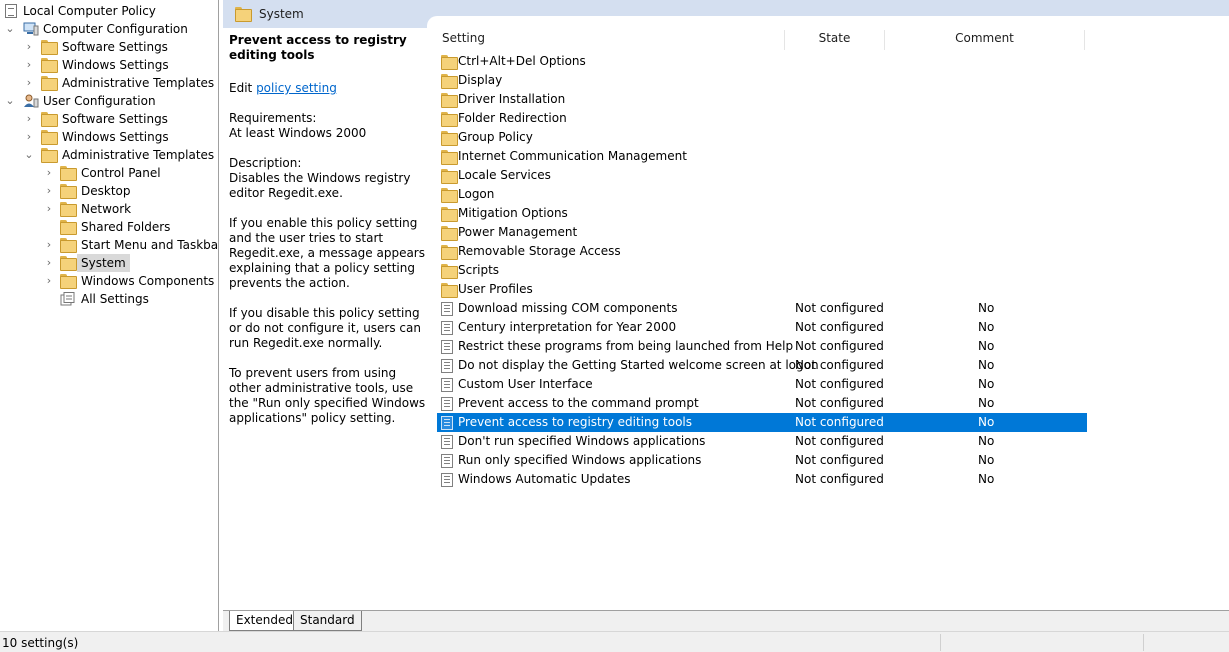  What do you see at coordinates (613, 40) in the screenshot?
I see `column-header-setting: Setting` at bounding box center [613, 40].